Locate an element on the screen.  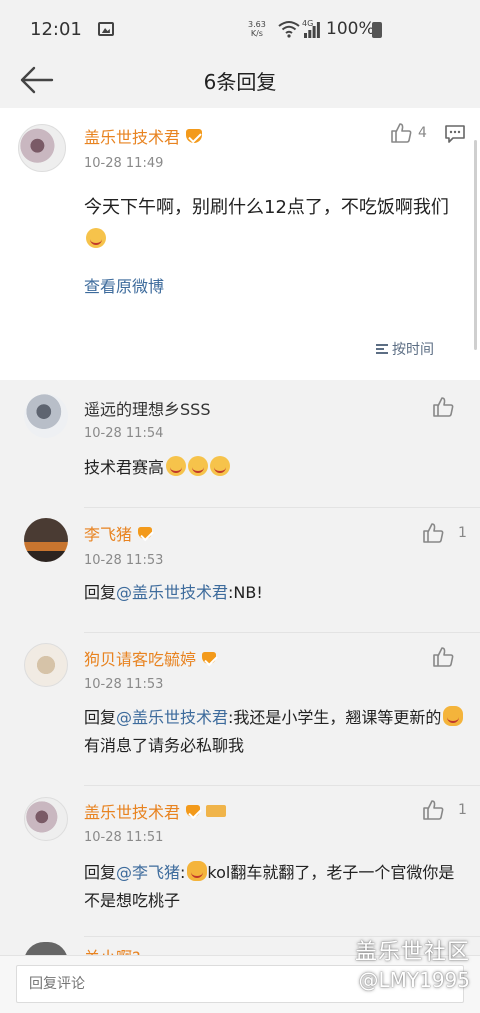
page-title: 6条回复 is located at coordinates (240, 81).